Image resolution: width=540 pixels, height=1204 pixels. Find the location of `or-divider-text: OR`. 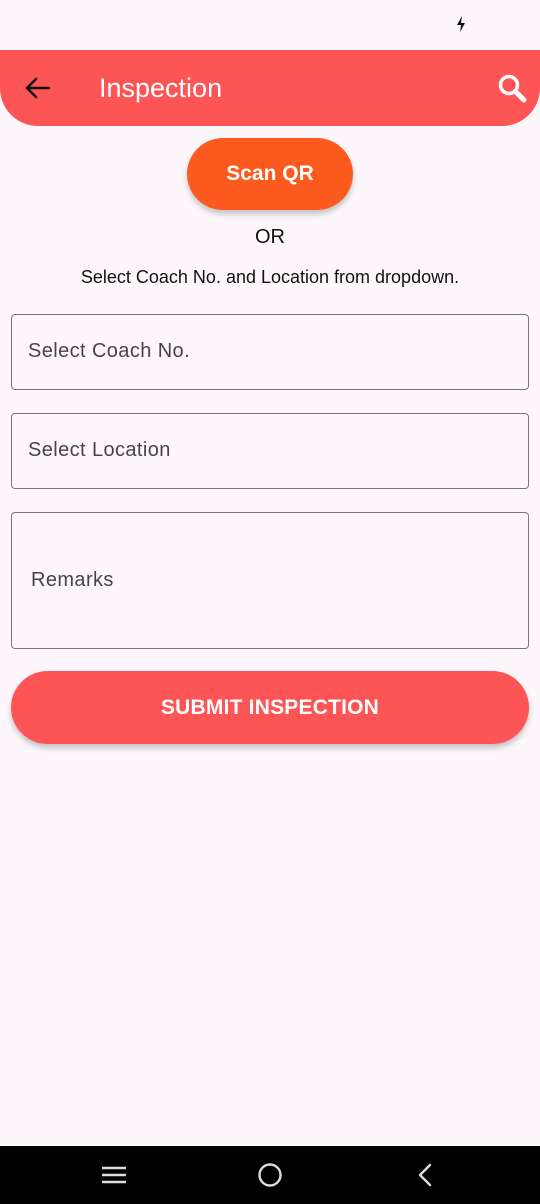

or-divider-text: OR is located at coordinates (270, 237).